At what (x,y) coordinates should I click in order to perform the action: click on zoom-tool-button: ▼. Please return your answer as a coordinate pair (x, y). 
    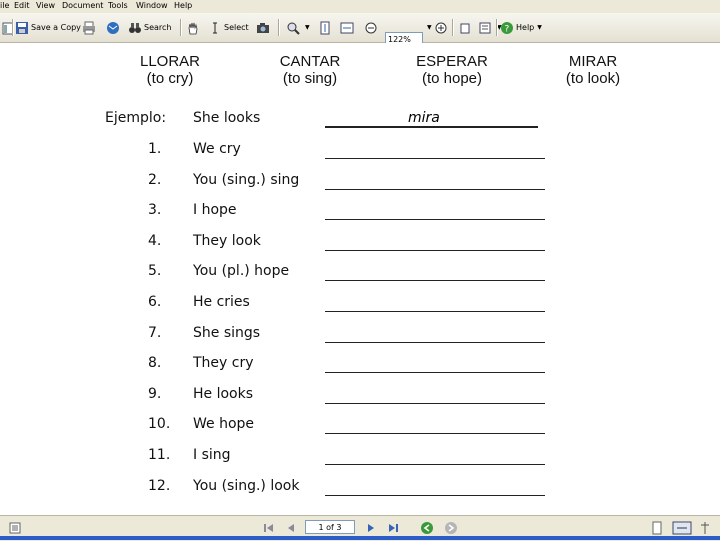
    Looking at the image, I should click on (298, 27).